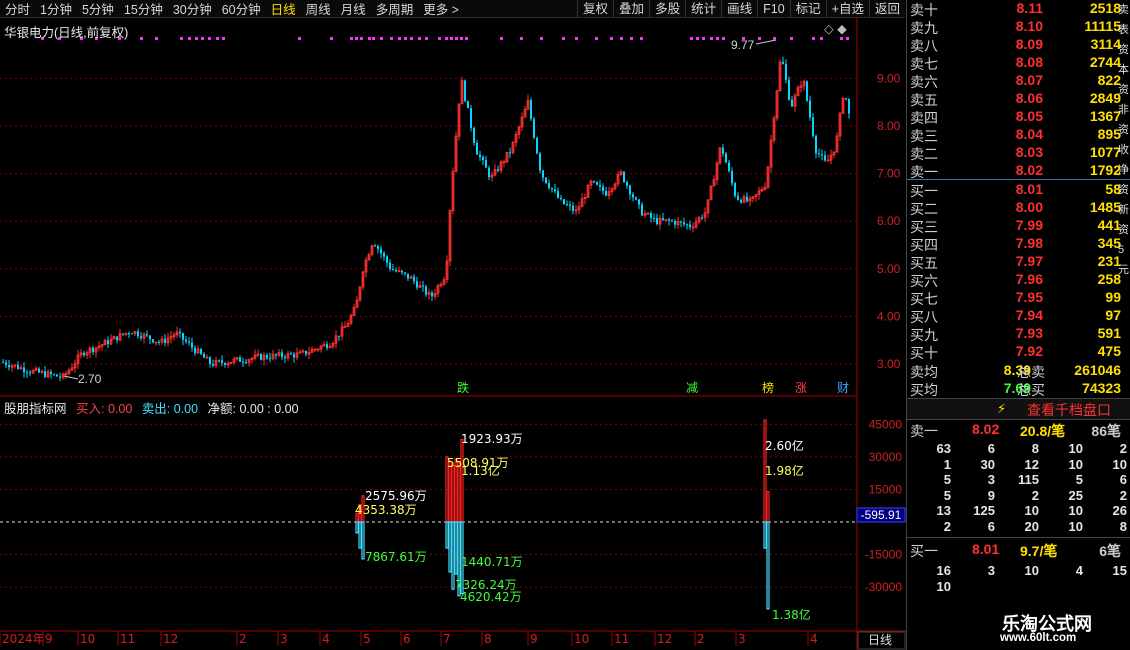 This screenshot has width=1130, height=650. Describe the element at coordinates (595, 9) in the screenshot. I see `toolbar-button: 复权` at that location.